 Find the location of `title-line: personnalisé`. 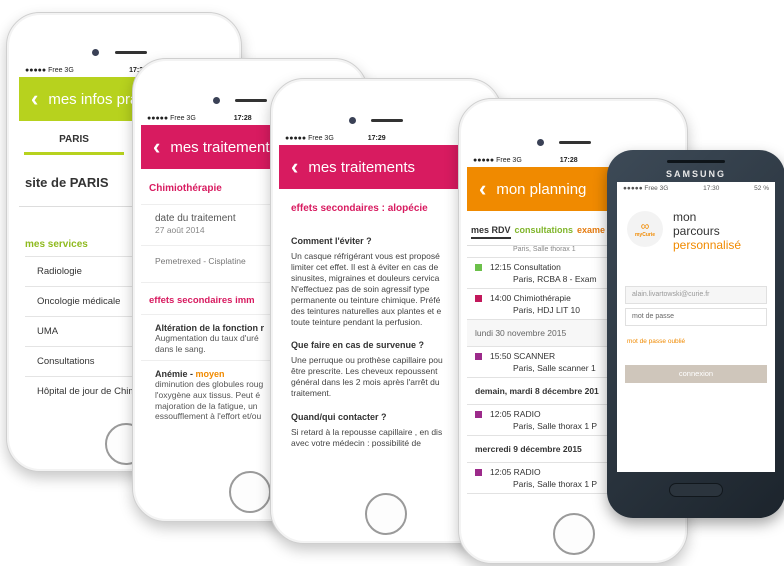

title-line: personnalisé is located at coordinates (707, 244).